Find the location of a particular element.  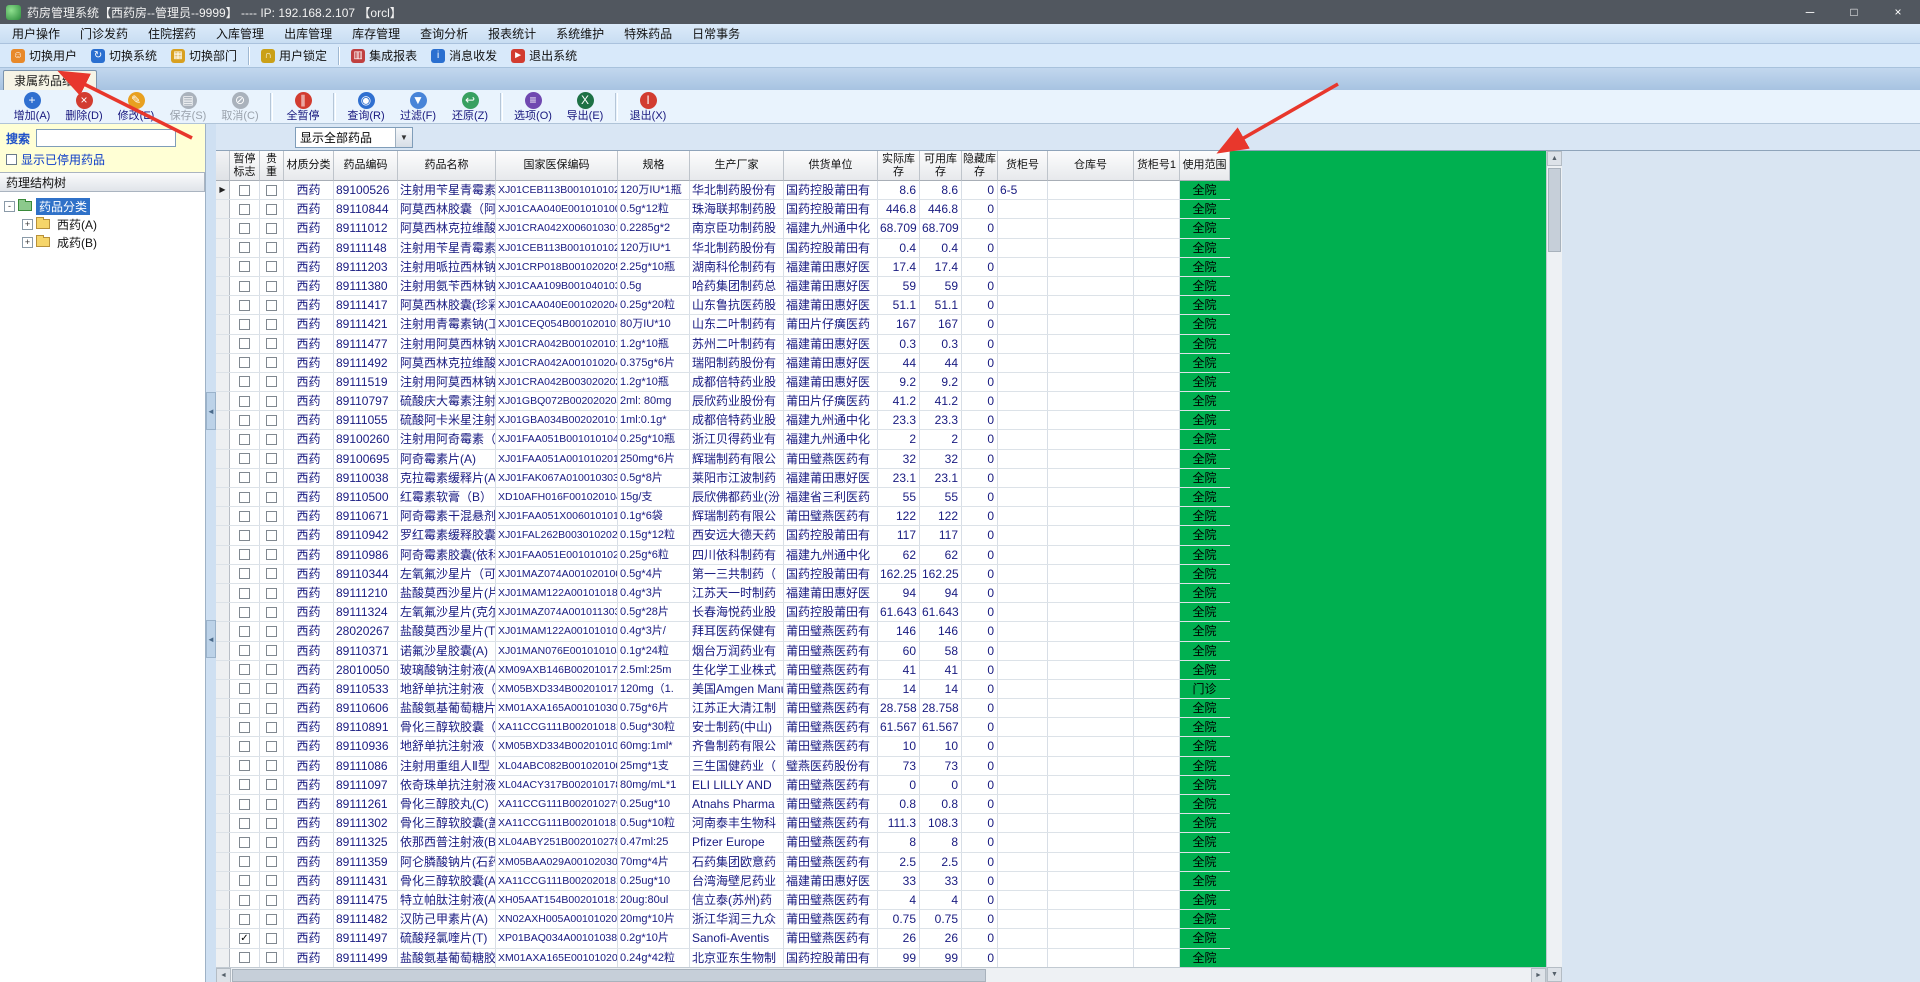

maximize-button: □ is located at coordinates (1854, 12).